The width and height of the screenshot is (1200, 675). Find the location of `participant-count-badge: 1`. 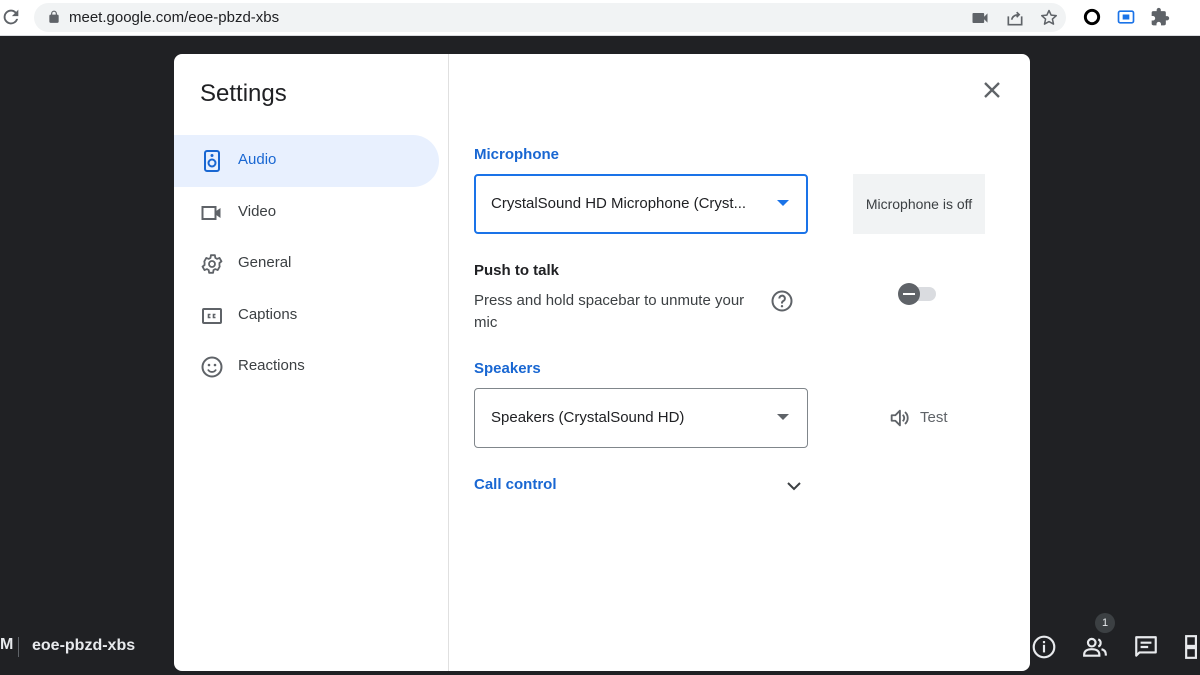

participant-count-badge: 1 is located at coordinates (1105, 623).